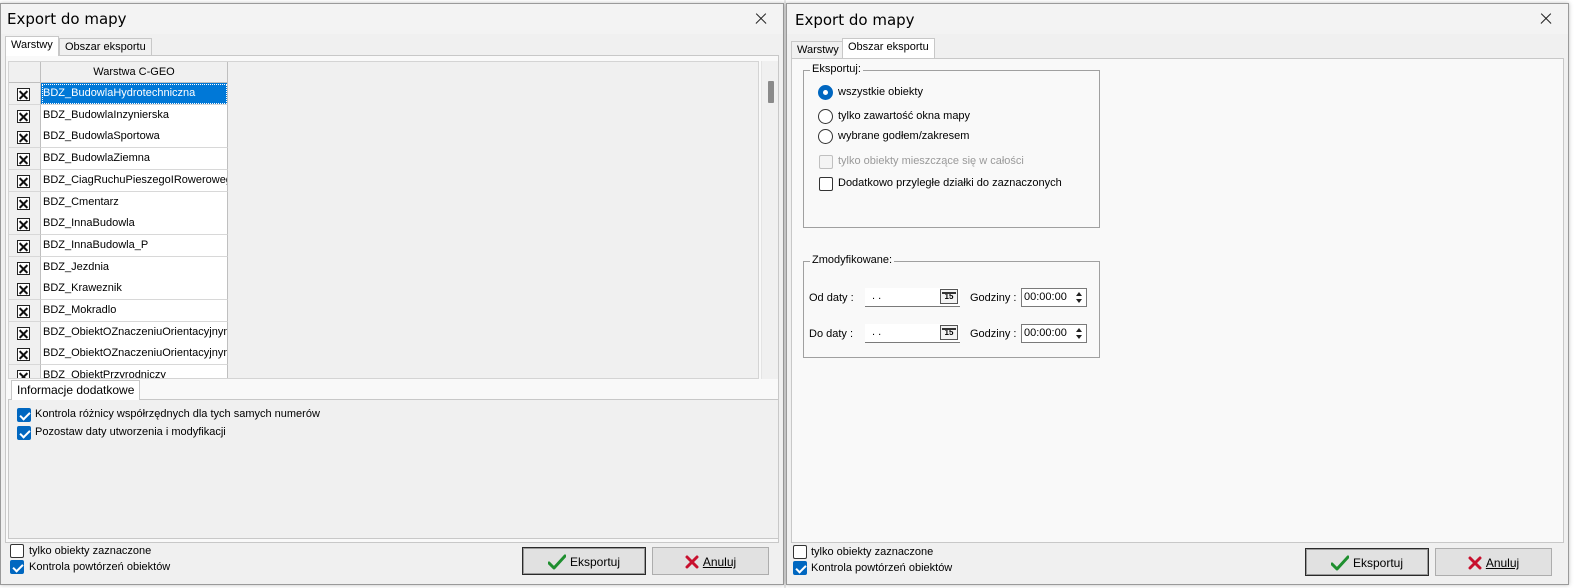 This screenshot has width=1589, height=588. Describe the element at coordinates (880, 92) in the screenshot. I see `radio-all-objects-label: wszystkie obiekty` at that location.